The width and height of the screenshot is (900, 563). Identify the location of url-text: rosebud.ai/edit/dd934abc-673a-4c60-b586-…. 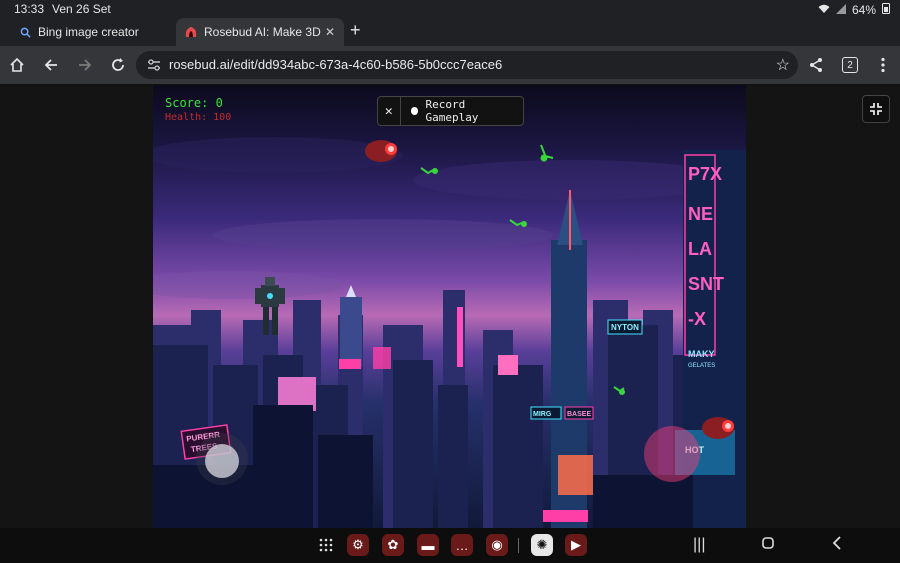
(336, 64).